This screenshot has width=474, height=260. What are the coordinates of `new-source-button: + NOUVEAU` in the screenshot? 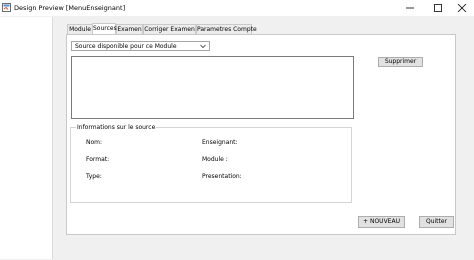 It's located at (381, 222).